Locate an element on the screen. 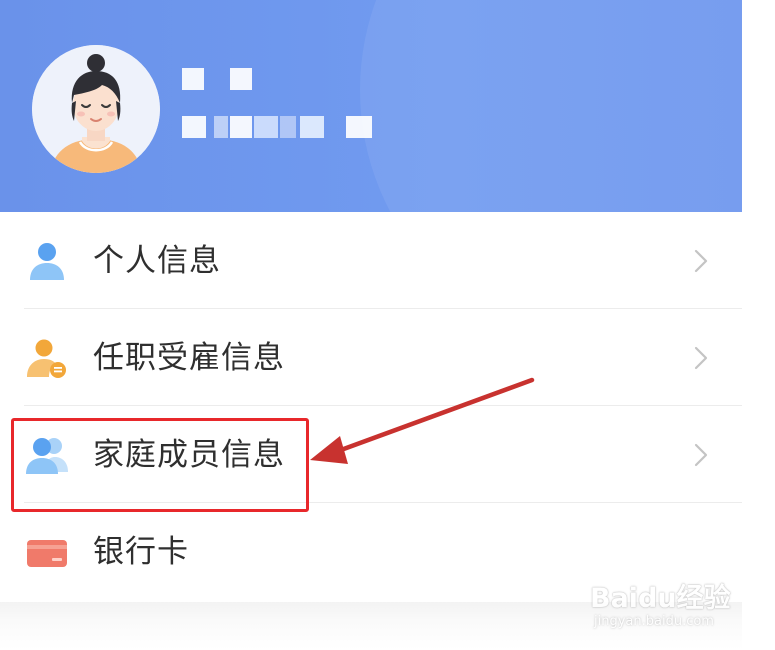 Image resolution: width=775 pixels, height=650 pixels. employee-badge-icon is located at coordinates (46, 358).